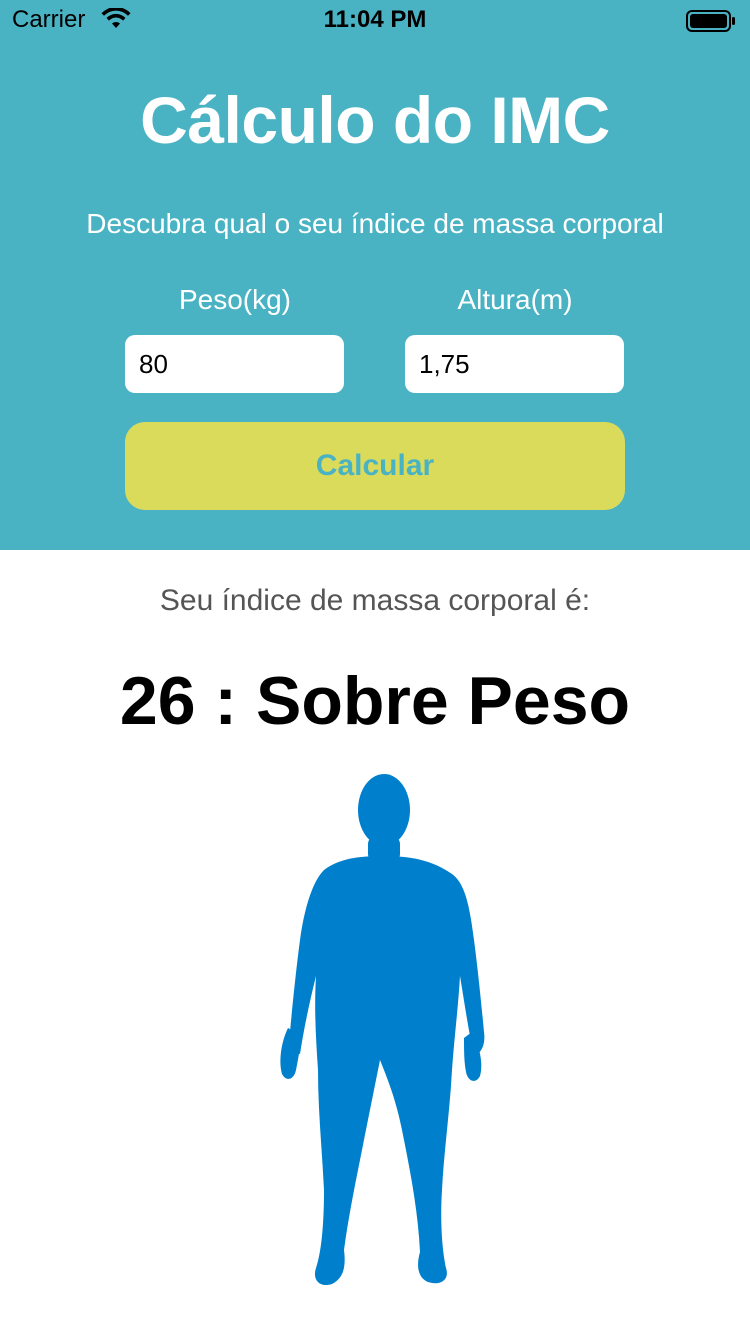 This screenshot has height=1334, width=750. What do you see at coordinates (375, 701) in the screenshot?
I see `result-value: 26 : Sobre Peso` at bounding box center [375, 701].